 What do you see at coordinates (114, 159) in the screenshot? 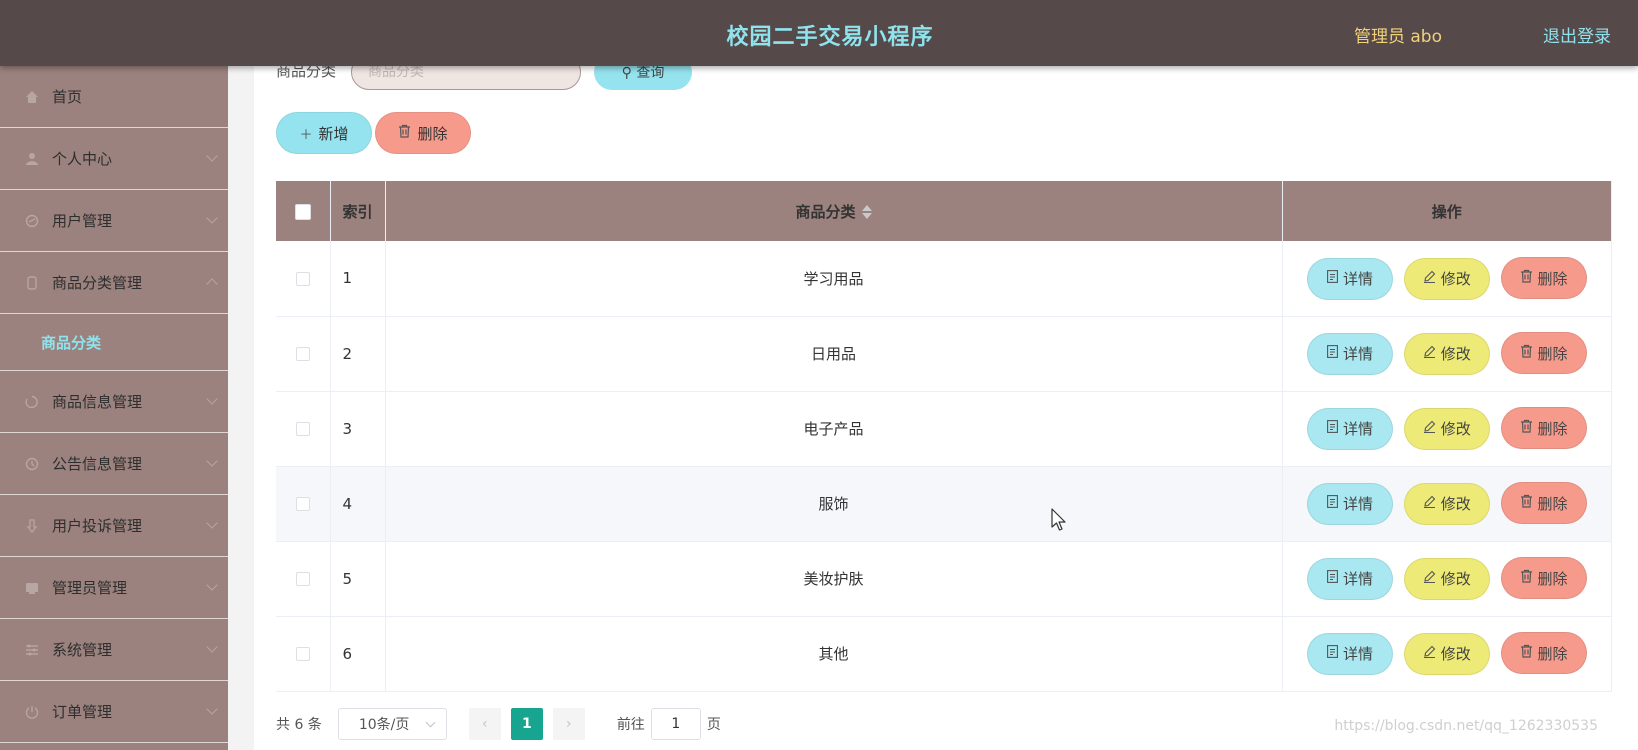
I see `sidebar-item-profile: 个人中心` at bounding box center [114, 159].